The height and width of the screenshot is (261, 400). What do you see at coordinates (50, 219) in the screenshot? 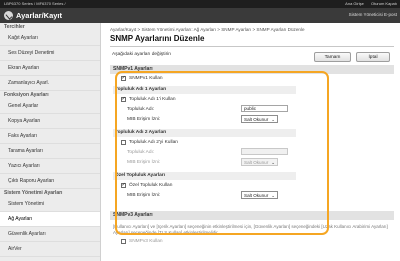
I see `sidebar-item-network-settings: Ağ Ayarları` at bounding box center [50, 219].